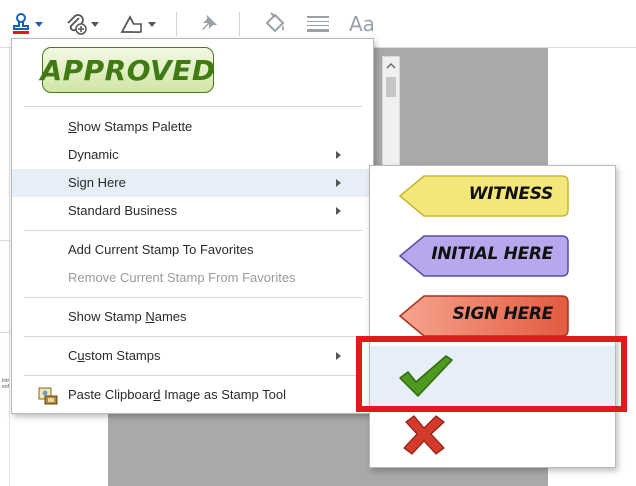  I want to click on fill-tool-button, so click(275, 24).